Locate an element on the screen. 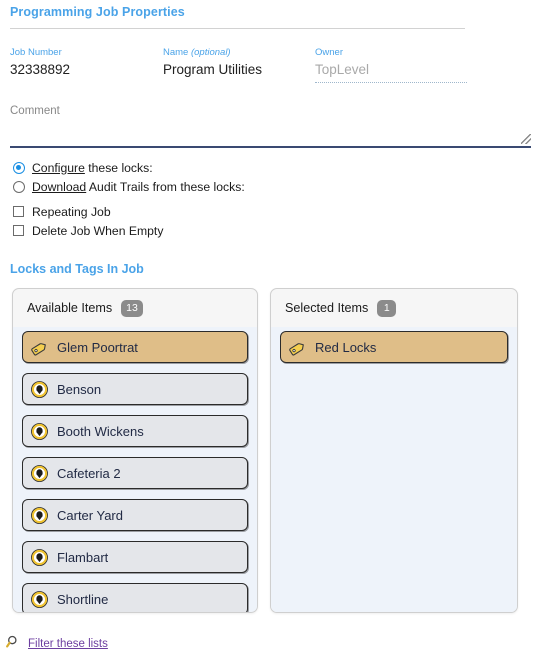  field-name-value: Program Utilities is located at coordinates (213, 69).